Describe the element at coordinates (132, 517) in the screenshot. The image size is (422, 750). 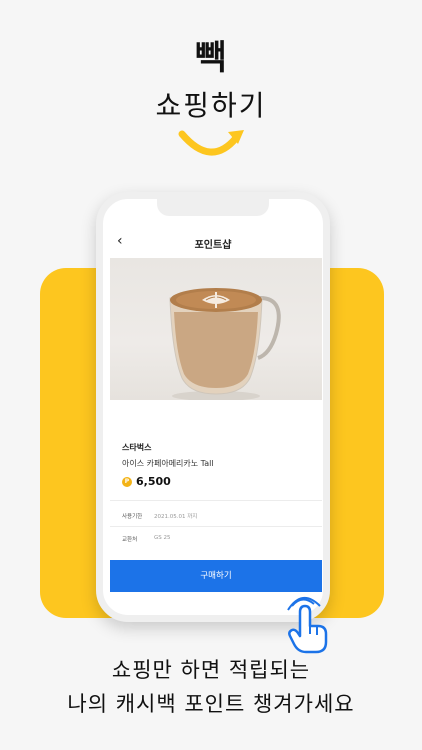
I see `expiry-label: 사용기한` at that location.